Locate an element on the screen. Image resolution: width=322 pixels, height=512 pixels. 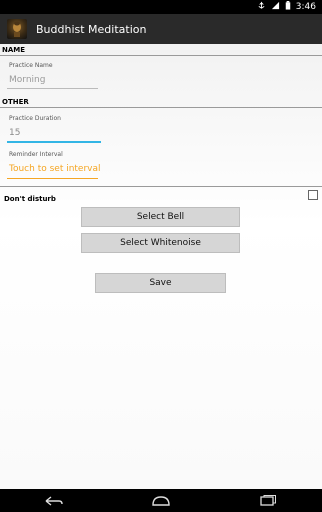
navigation-bar is located at coordinates (161, 500).